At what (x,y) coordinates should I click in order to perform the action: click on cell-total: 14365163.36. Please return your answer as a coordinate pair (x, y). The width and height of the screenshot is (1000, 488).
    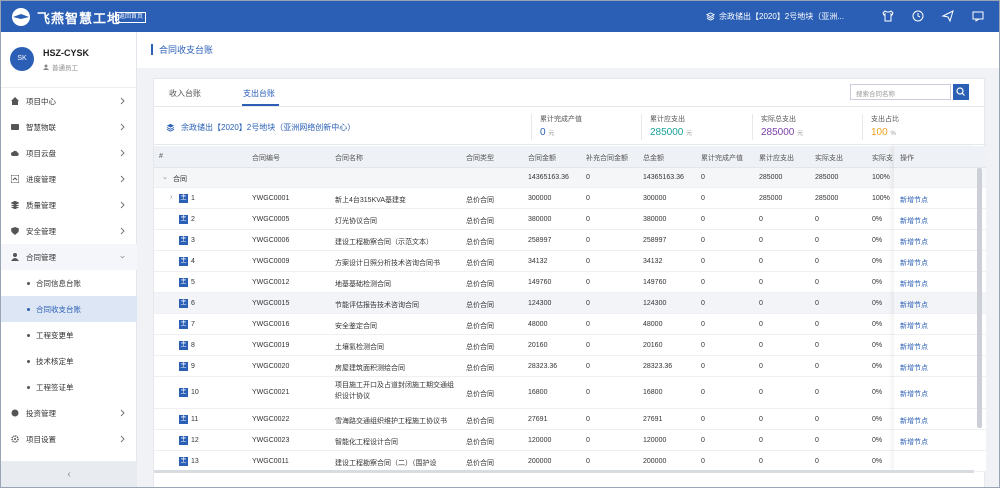
    Looking at the image, I should click on (663, 177).